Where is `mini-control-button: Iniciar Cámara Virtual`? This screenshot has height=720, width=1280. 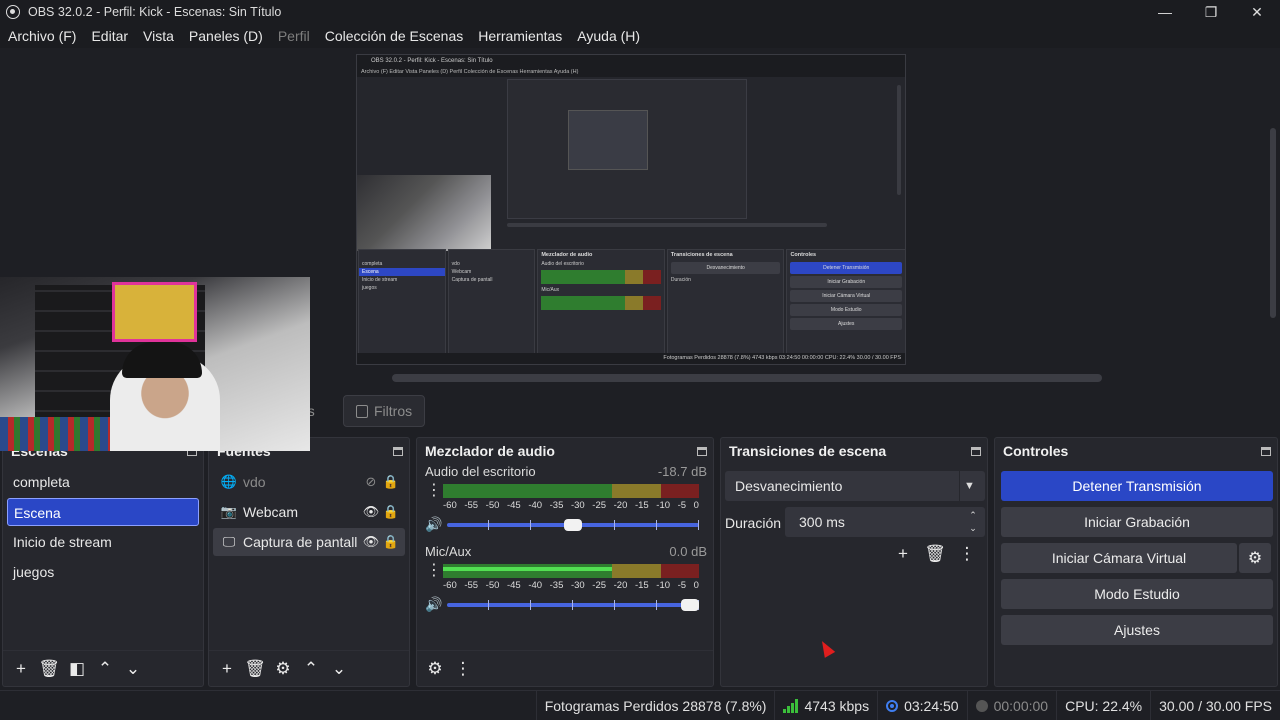
mini-control-button: Iniciar Cámara Virtual is located at coordinates (846, 296).